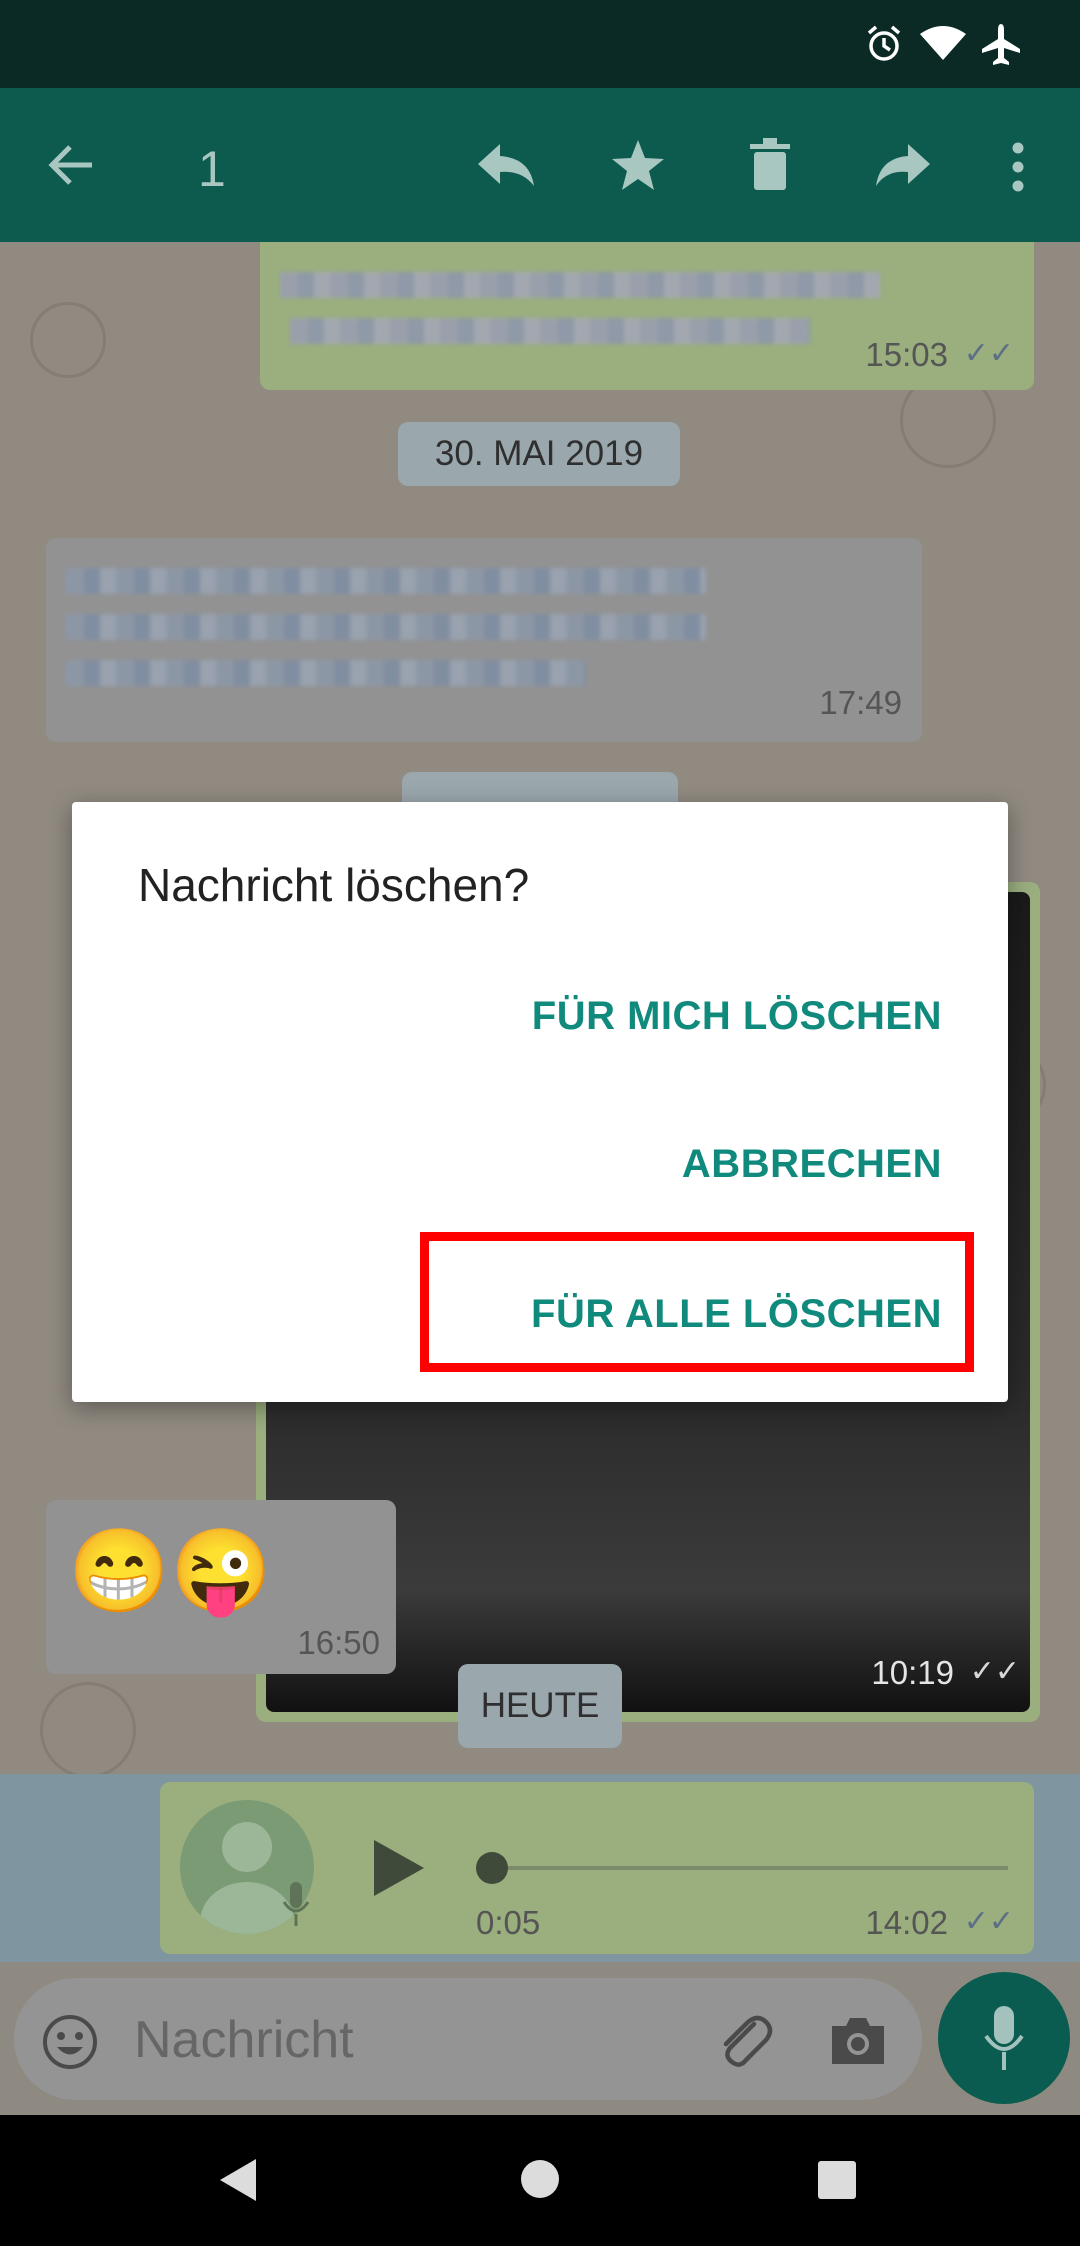  I want to click on back-arrow-icon, so click(71, 165).